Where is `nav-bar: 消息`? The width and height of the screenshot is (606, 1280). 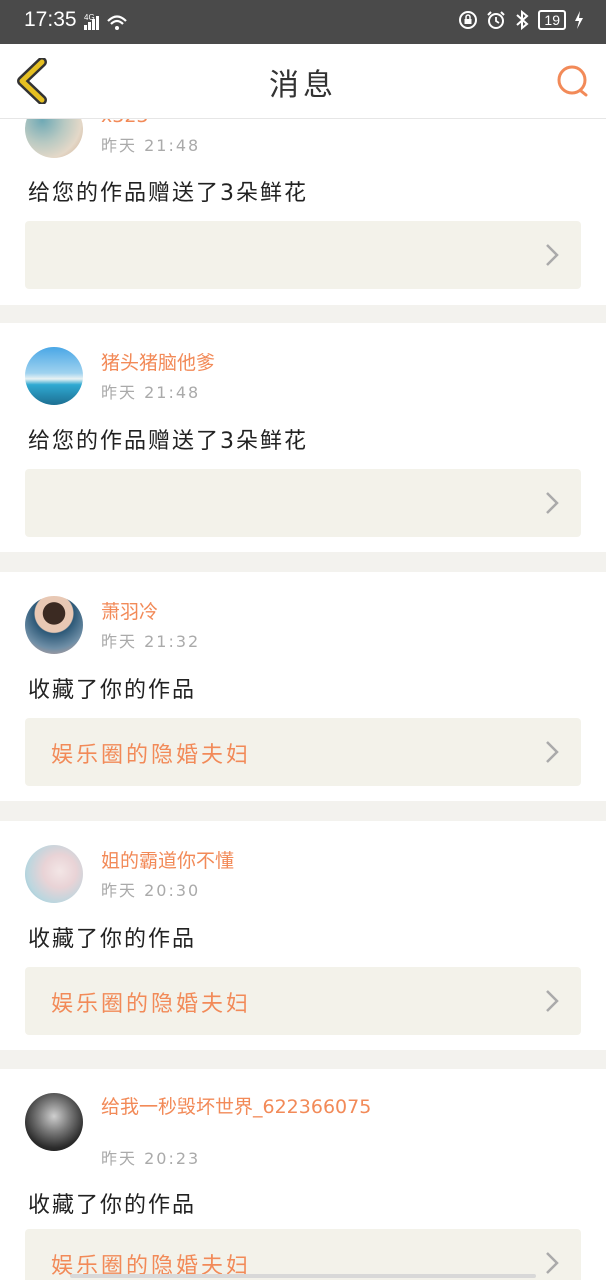 nav-bar: 消息 is located at coordinates (303, 81).